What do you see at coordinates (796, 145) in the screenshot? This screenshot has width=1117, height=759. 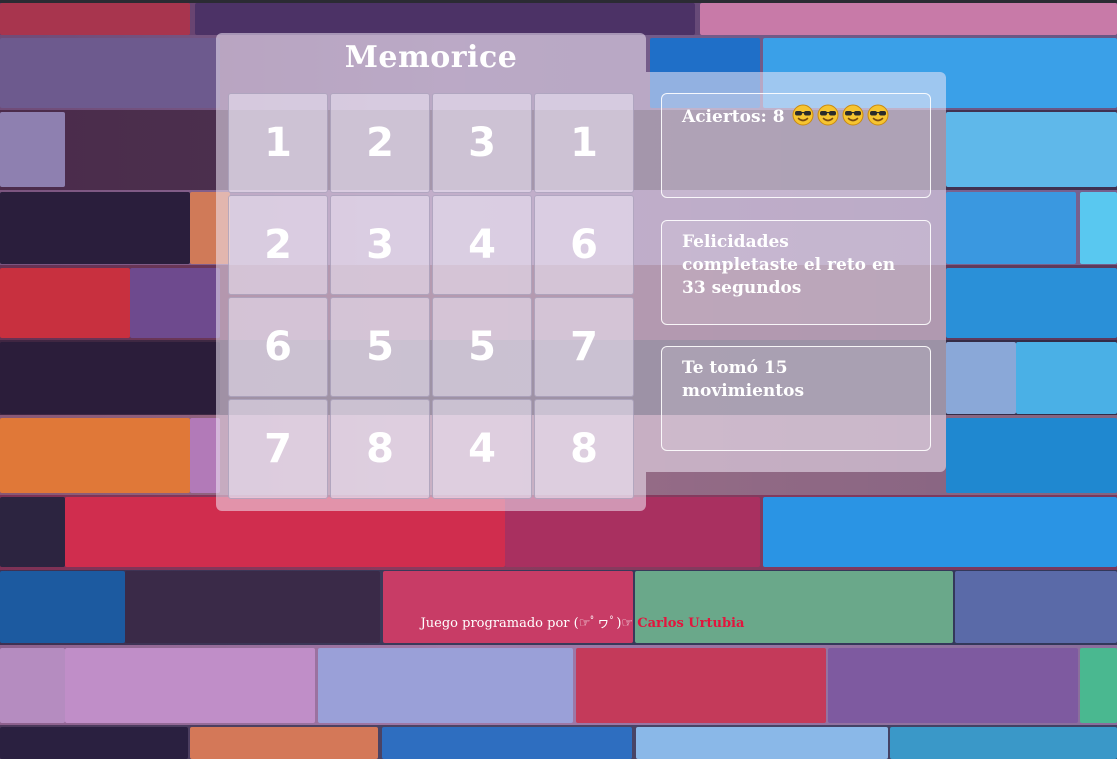 I see `hits-box: Aciertos: 8` at bounding box center [796, 145].